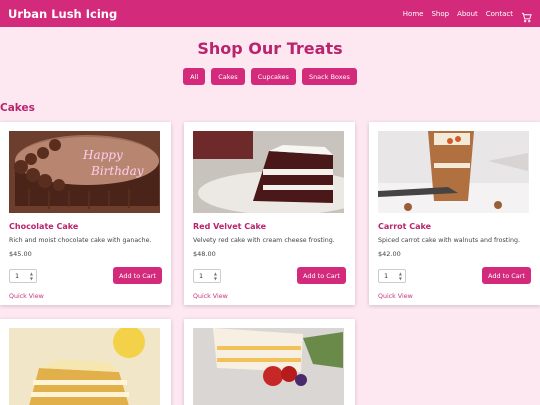 The height and width of the screenshot is (405, 540). Describe the element at coordinates (268, 366) in the screenshot. I see `product-image-strawberry-cake` at that location.